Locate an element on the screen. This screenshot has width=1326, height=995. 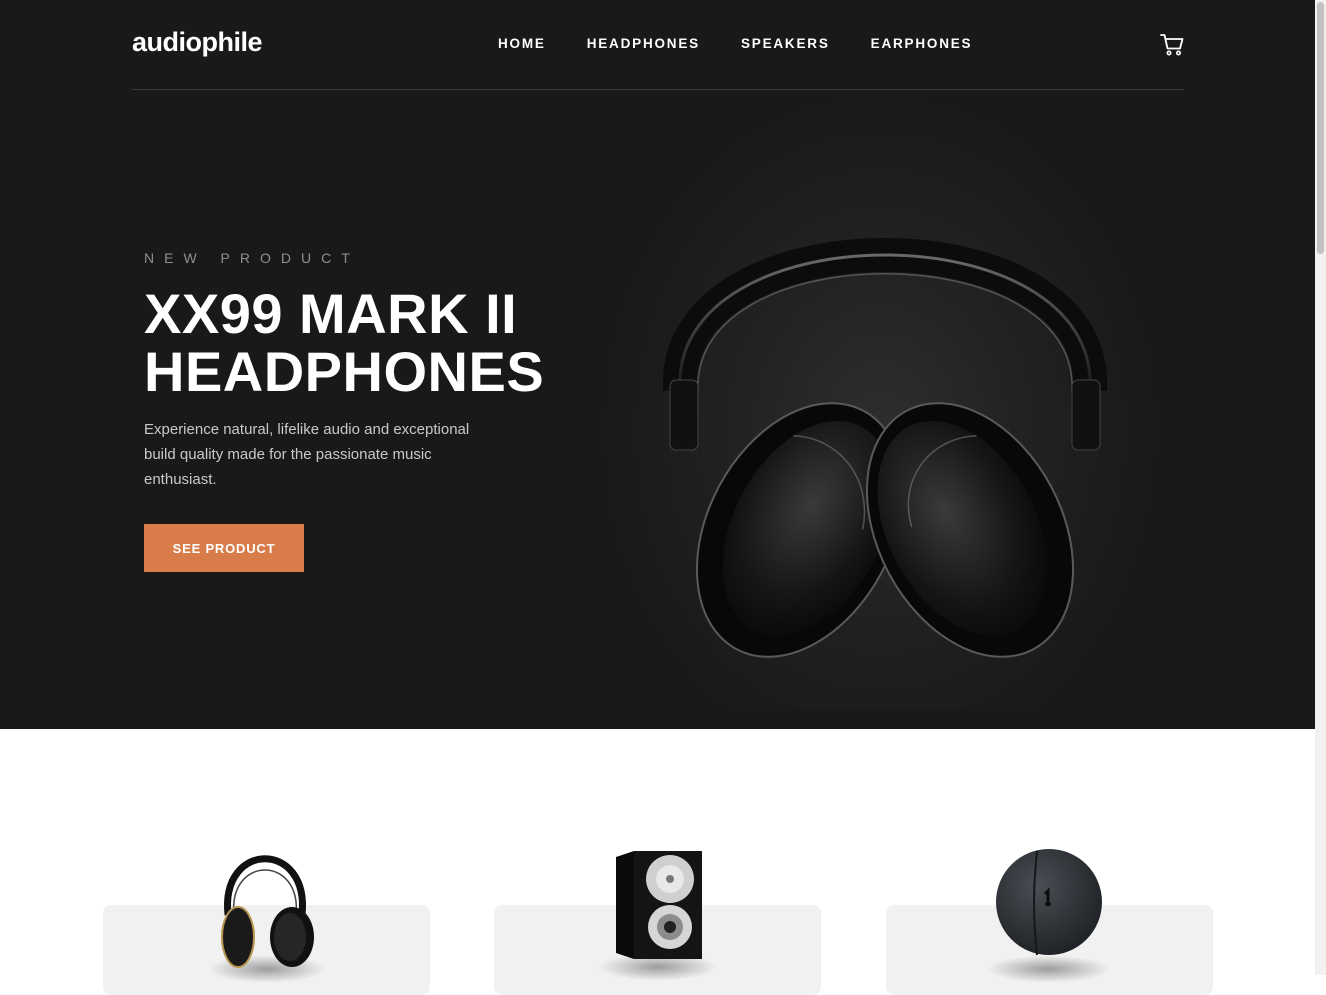
scrollbar is located at coordinates (1320, 487).